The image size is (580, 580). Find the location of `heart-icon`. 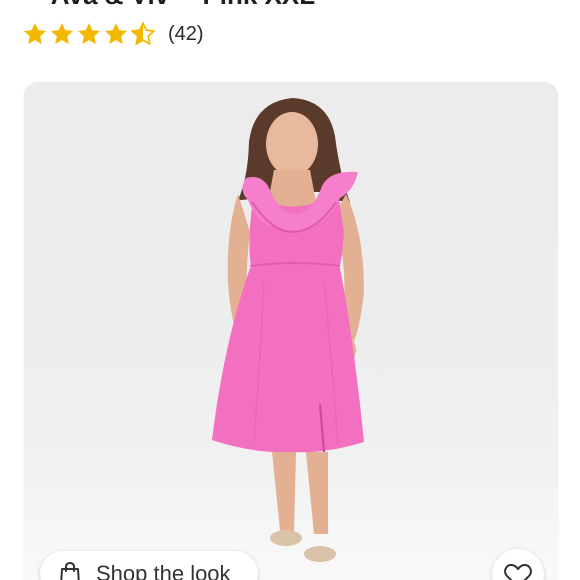

heart-icon is located at coordinates (518, 571).